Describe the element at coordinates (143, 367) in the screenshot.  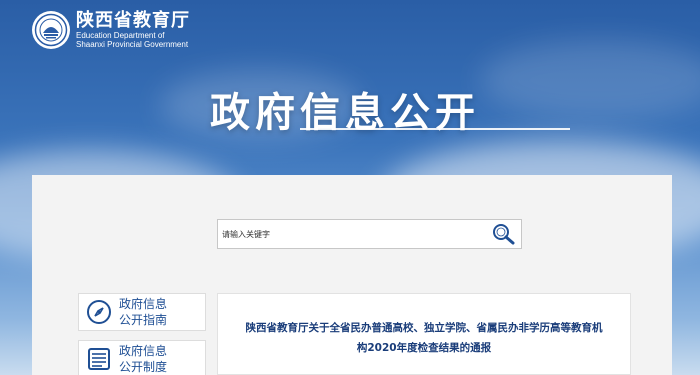
I see `sidebar-item-label: 公开制度` at that location.